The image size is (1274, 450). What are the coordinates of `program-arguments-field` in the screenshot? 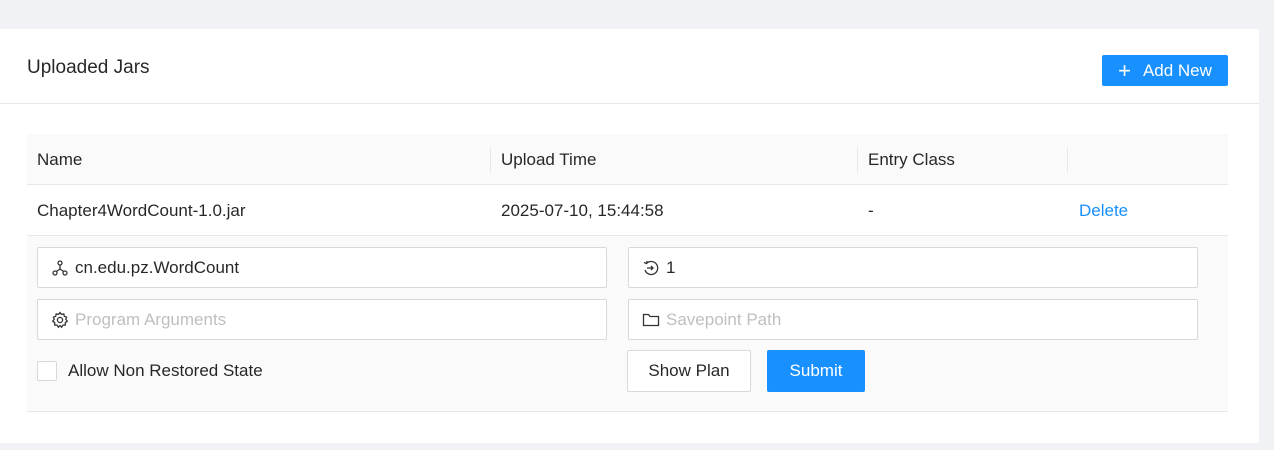 It's located at (322, 319).